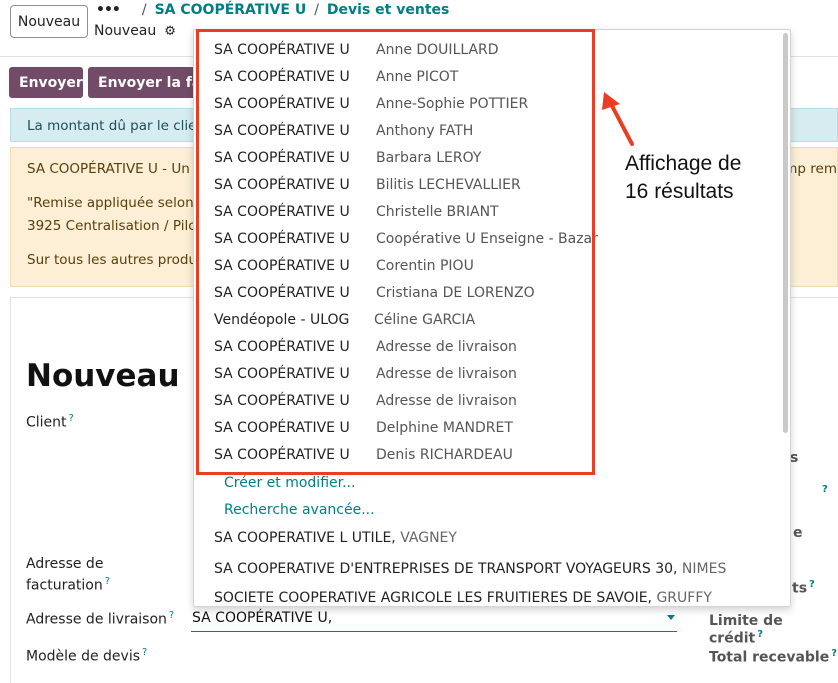 This screenshot has width=838, height=683. Describe the element at coordinates (388, 10) in the screenshot. I see `breadcrumb-section-link: Devis et ventes` at that location.